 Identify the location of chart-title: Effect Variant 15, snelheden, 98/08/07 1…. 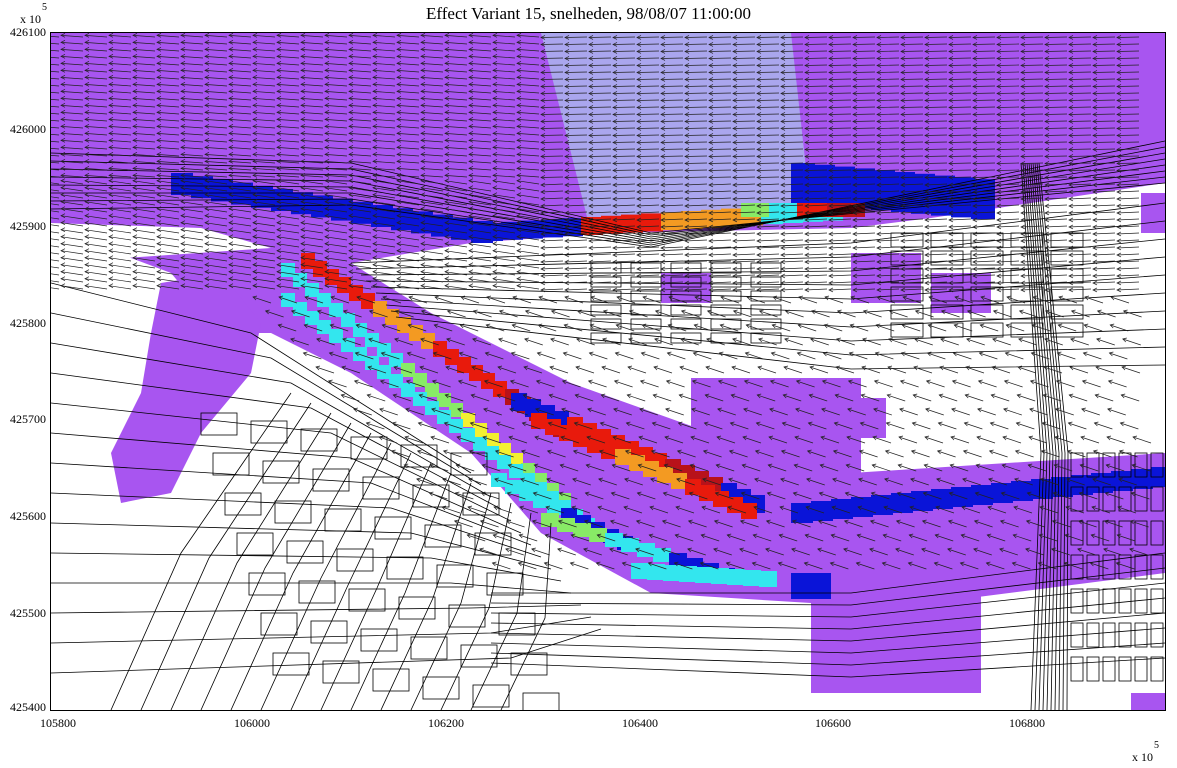
(588, 13).